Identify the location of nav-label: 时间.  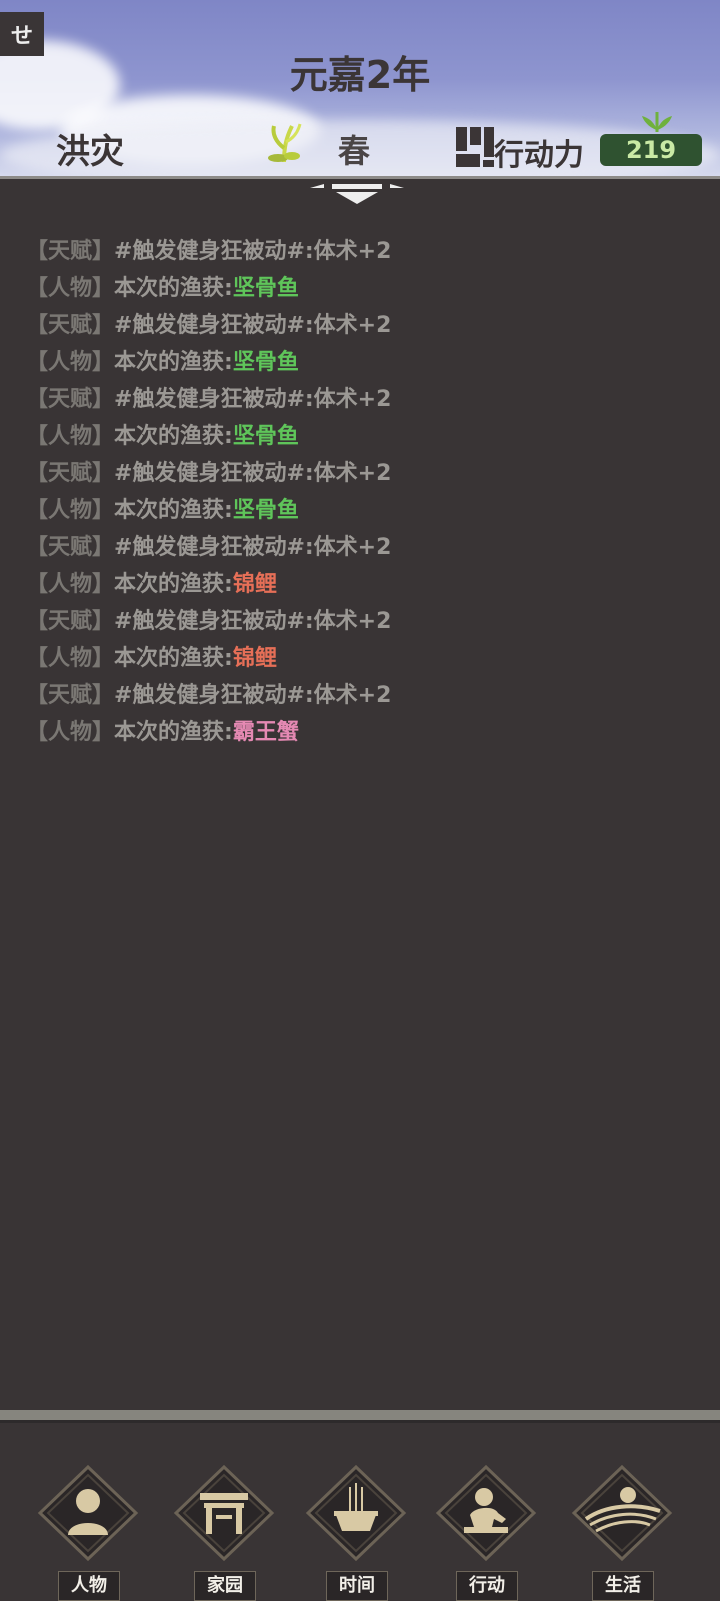
(357, 1586).